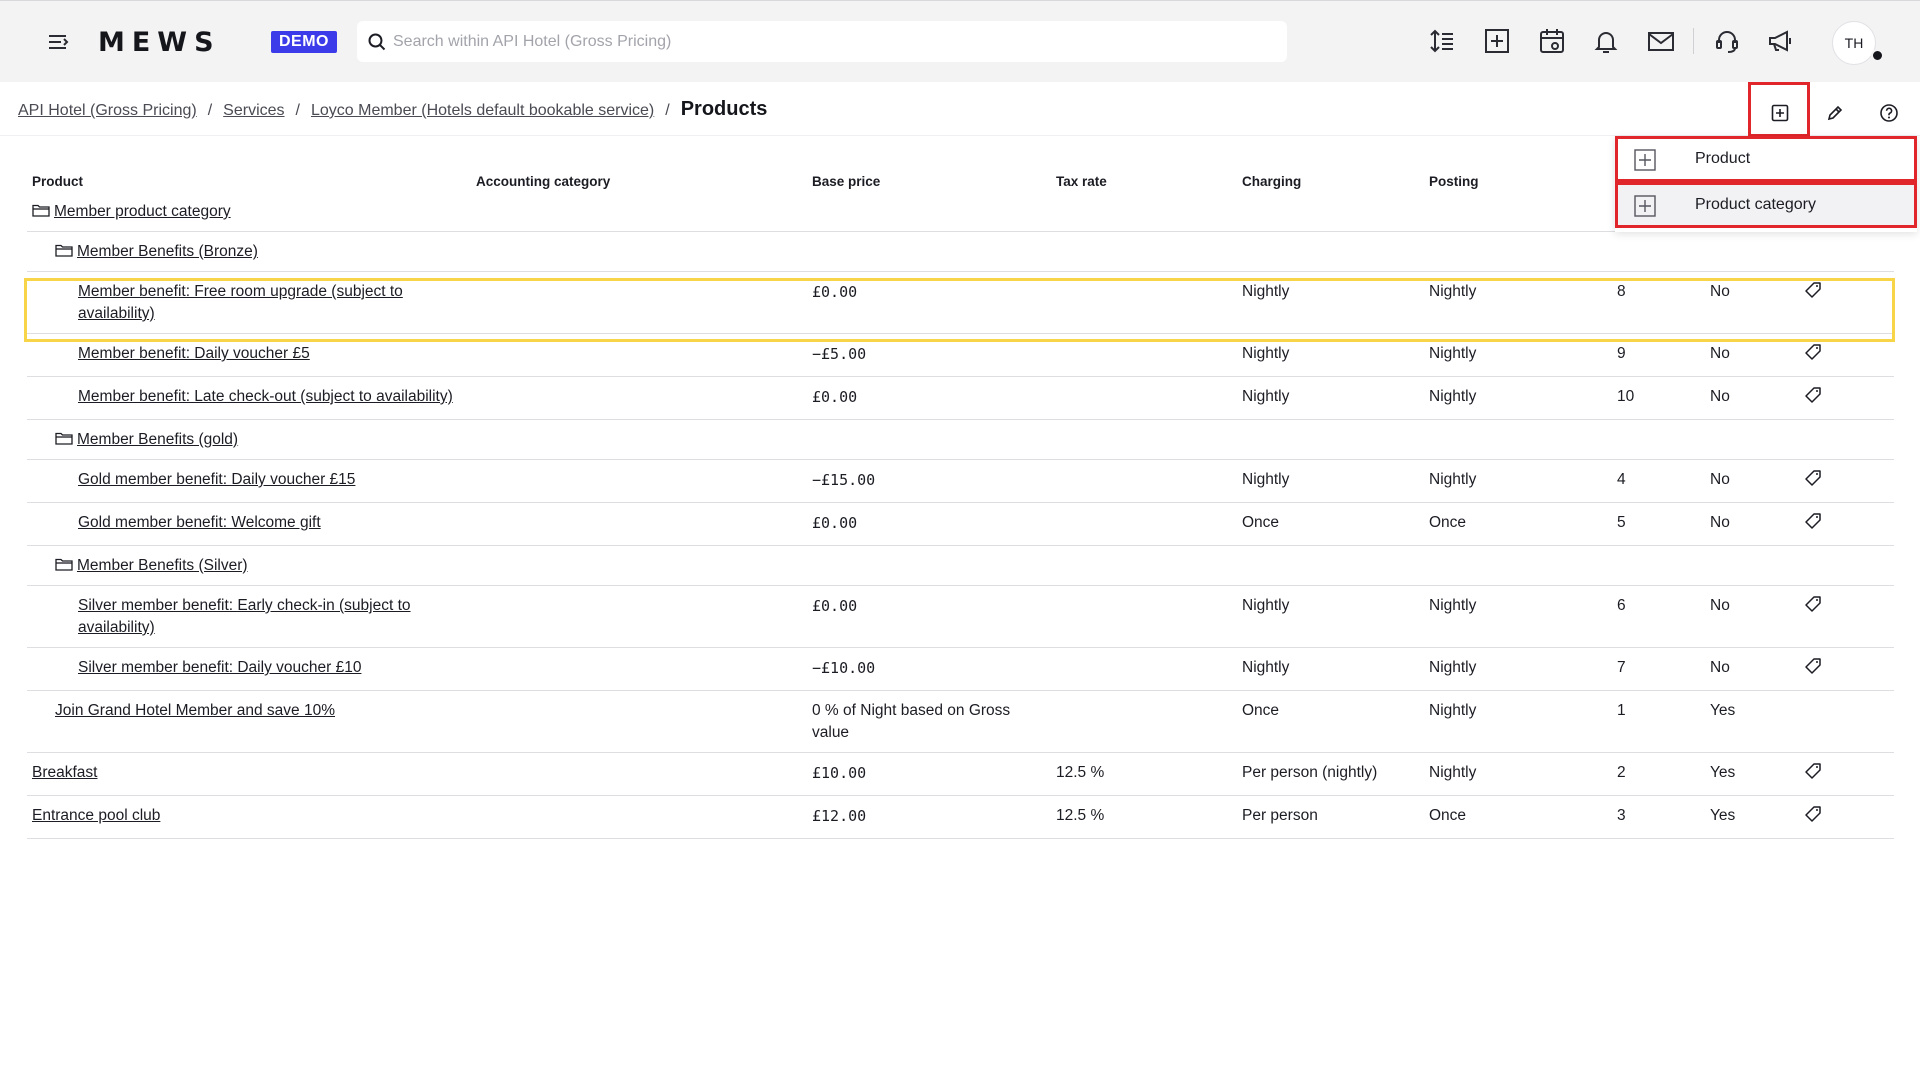 This screenshot has height=1080, width=1920. I want to click on folder-icon, so click(64, 249).